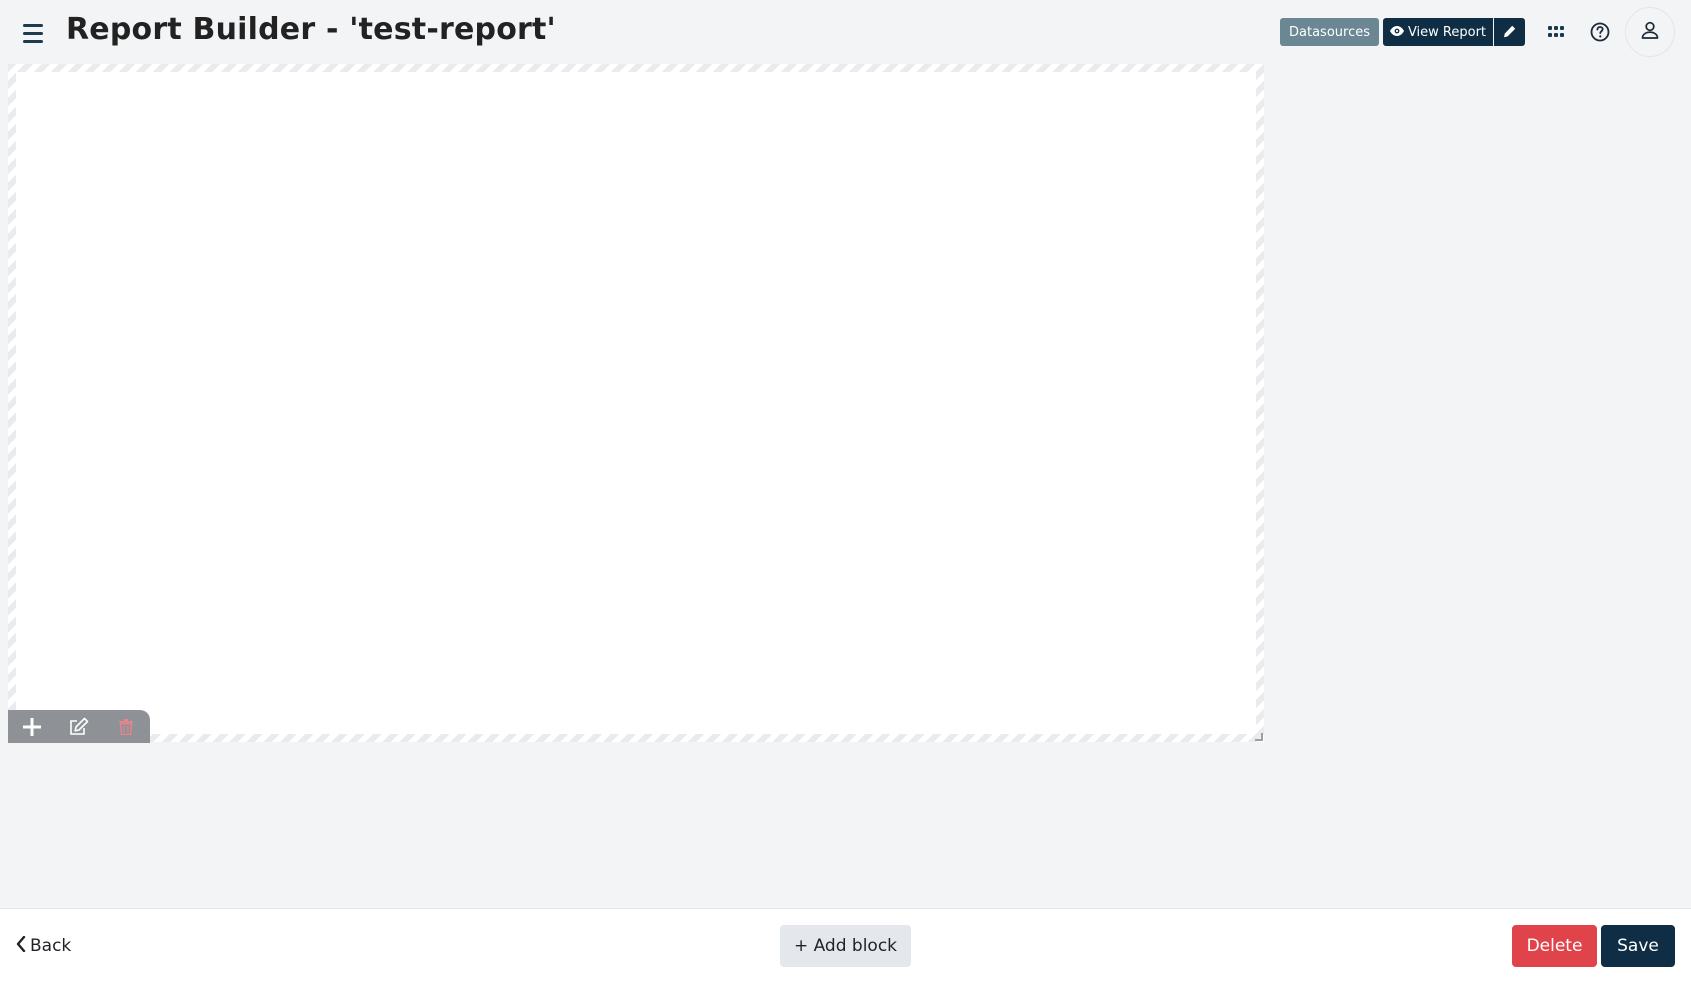 This screenshot has height=983, width=1691. I want to click on datasources-button: Datasources, so click(1329, 32).